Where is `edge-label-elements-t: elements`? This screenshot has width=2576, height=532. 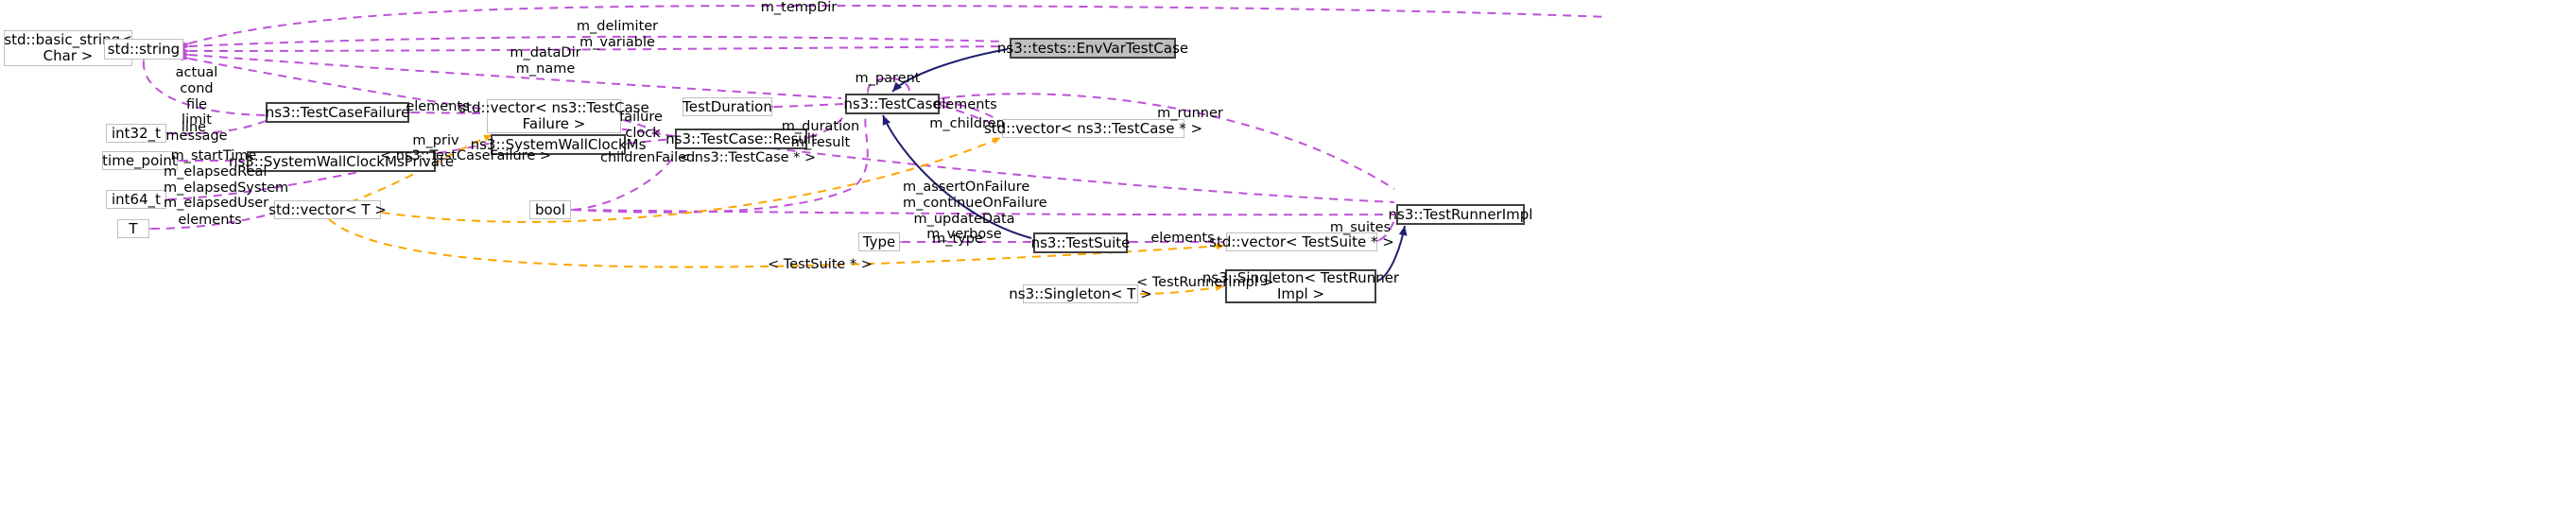 edge-label-elements-t: elements is located at coordinates (210, 220).